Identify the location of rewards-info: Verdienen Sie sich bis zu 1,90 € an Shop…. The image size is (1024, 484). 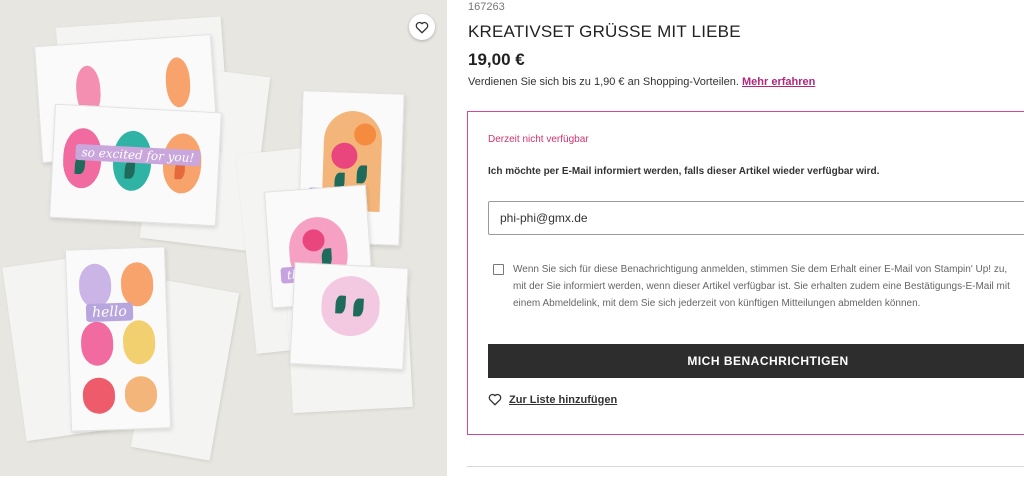
(641, 82).